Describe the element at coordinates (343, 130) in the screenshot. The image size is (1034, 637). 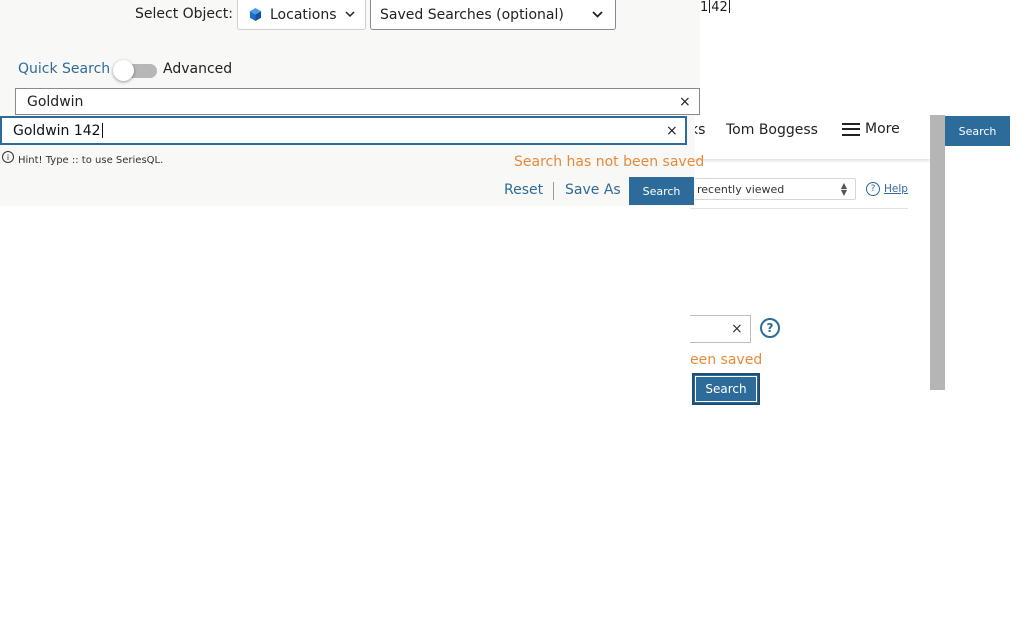
I see `search-query-input-focused: Goldwin 142` at that location.